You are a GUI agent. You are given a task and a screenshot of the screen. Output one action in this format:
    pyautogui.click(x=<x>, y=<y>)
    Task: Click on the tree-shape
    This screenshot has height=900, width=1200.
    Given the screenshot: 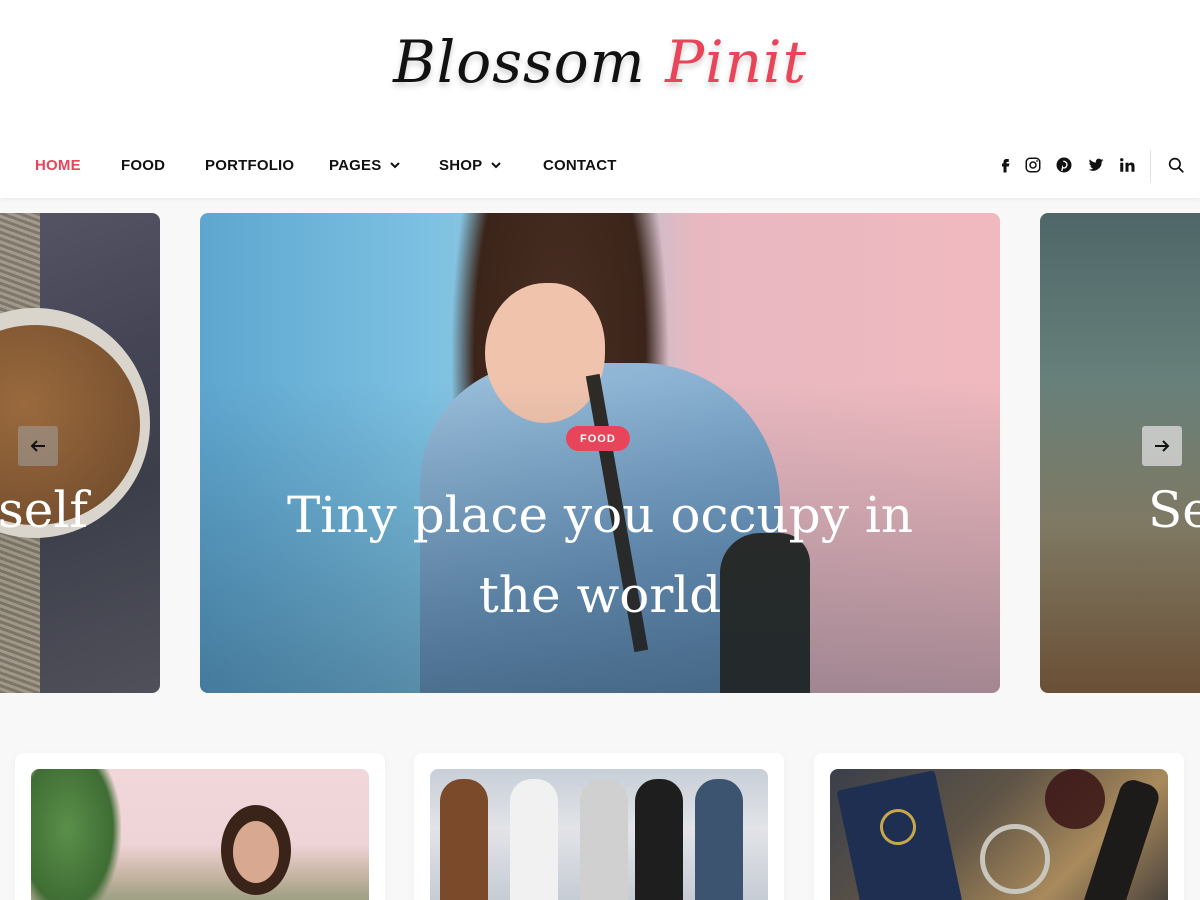 What is the action you would take?
    pyautogui.click(x=76, y=834)
    